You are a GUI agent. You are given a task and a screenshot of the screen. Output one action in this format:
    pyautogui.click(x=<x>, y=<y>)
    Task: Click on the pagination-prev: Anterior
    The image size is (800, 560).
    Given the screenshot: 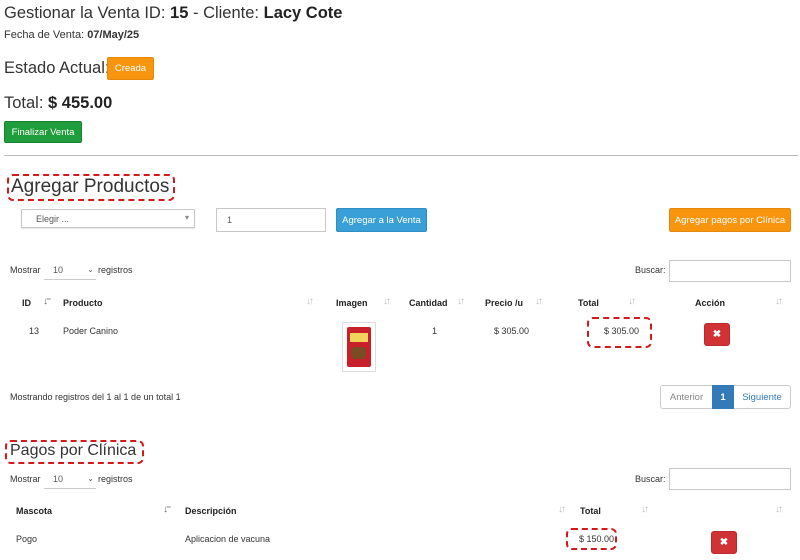 What is the action you would take?
    pyautogui.click(x=686, y=397)
    